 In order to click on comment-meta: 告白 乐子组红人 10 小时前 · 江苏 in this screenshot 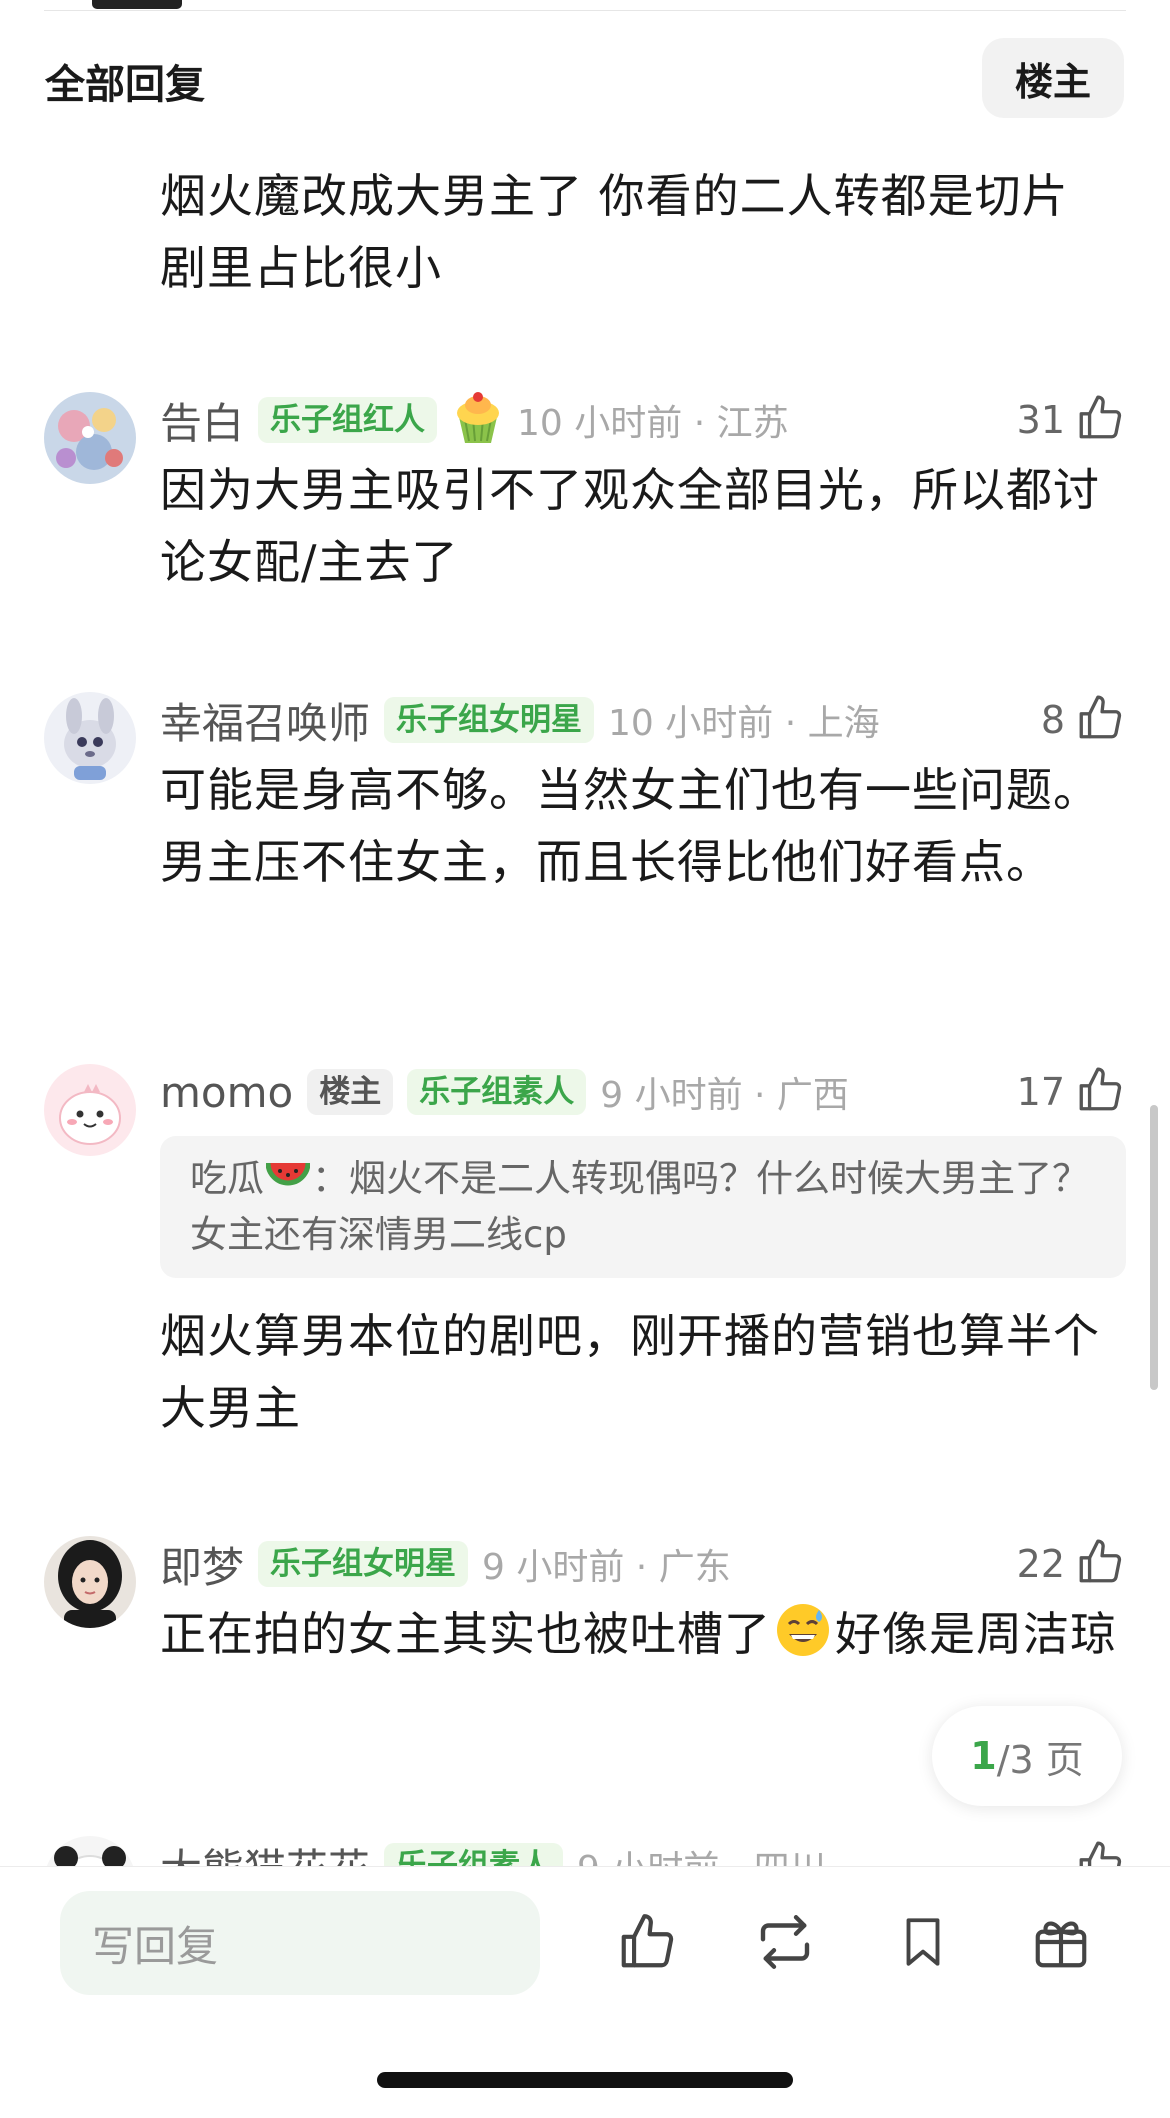, I will do `click(474, 420)`.